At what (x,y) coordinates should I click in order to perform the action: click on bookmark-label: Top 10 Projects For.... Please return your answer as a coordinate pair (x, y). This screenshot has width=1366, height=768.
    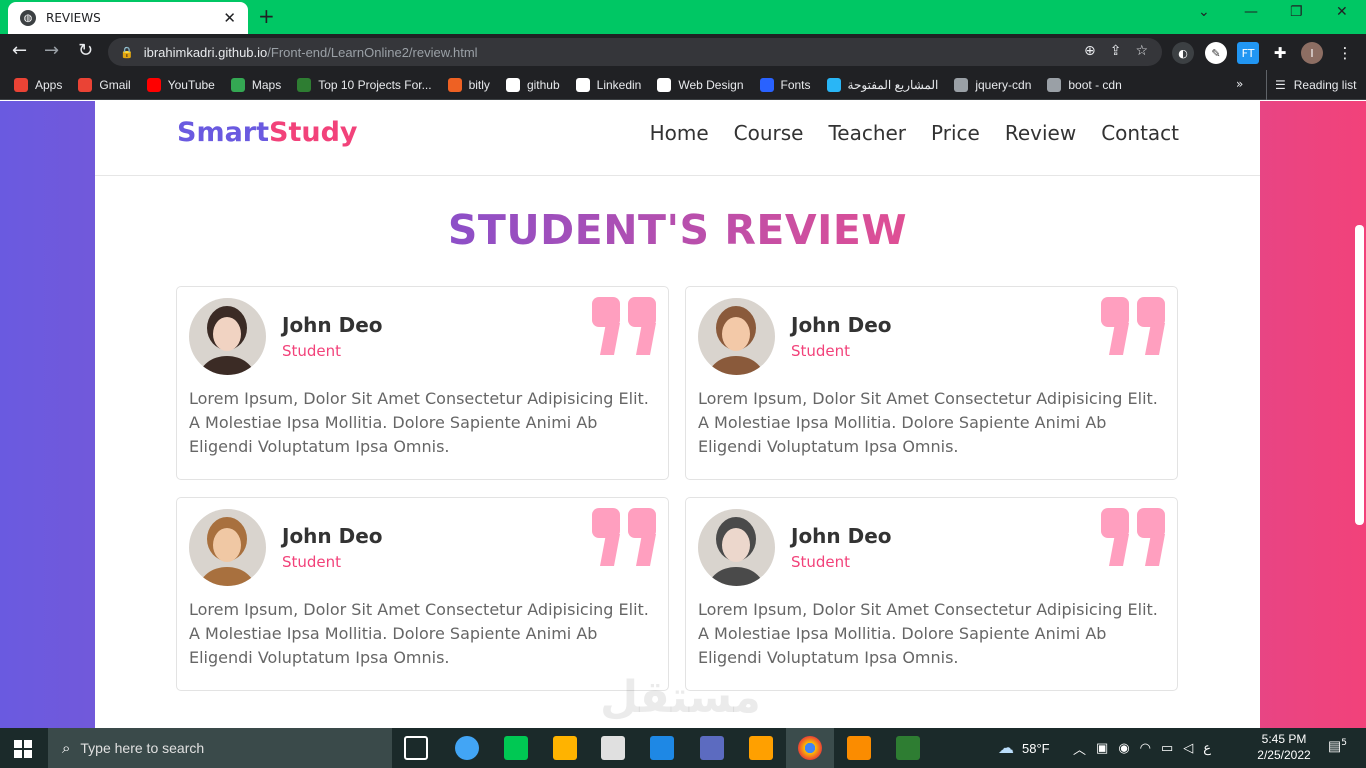
    Looking at the image, I should click on (375, 84).